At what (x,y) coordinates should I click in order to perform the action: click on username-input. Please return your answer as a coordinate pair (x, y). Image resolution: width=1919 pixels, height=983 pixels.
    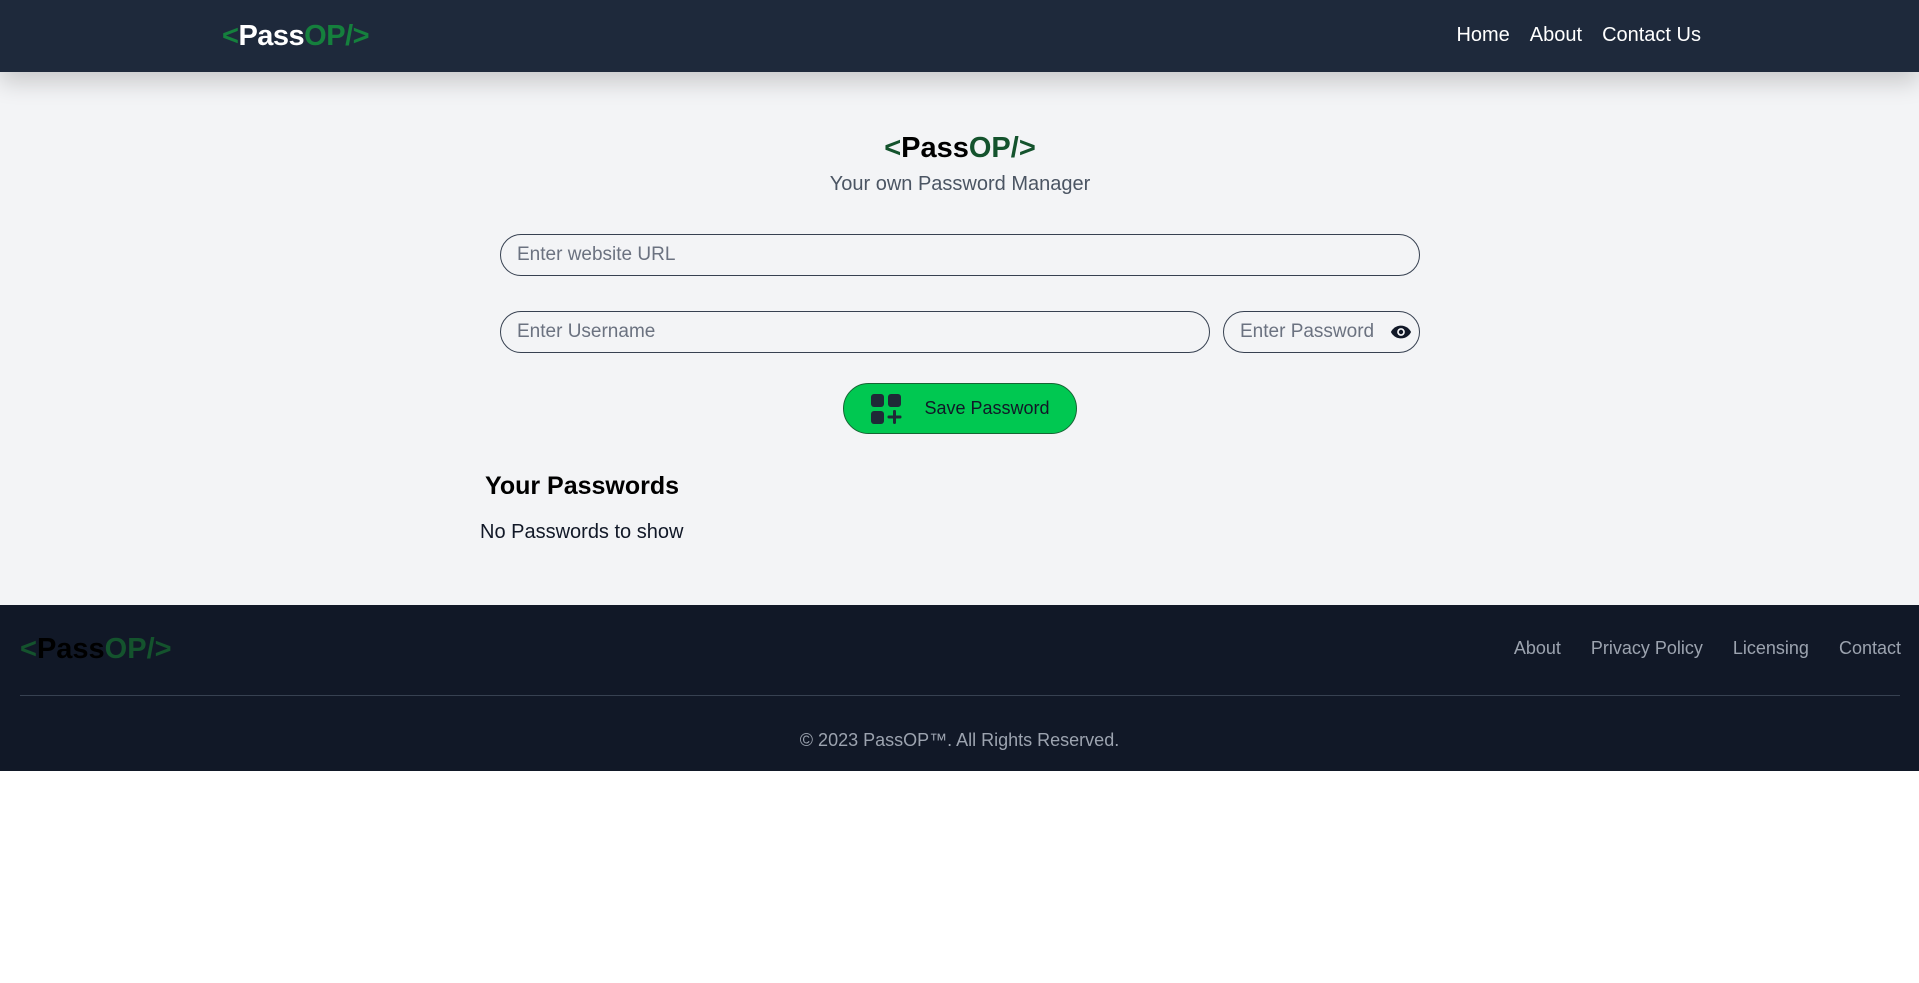
    Looking at the image, I should click on (855, 332).